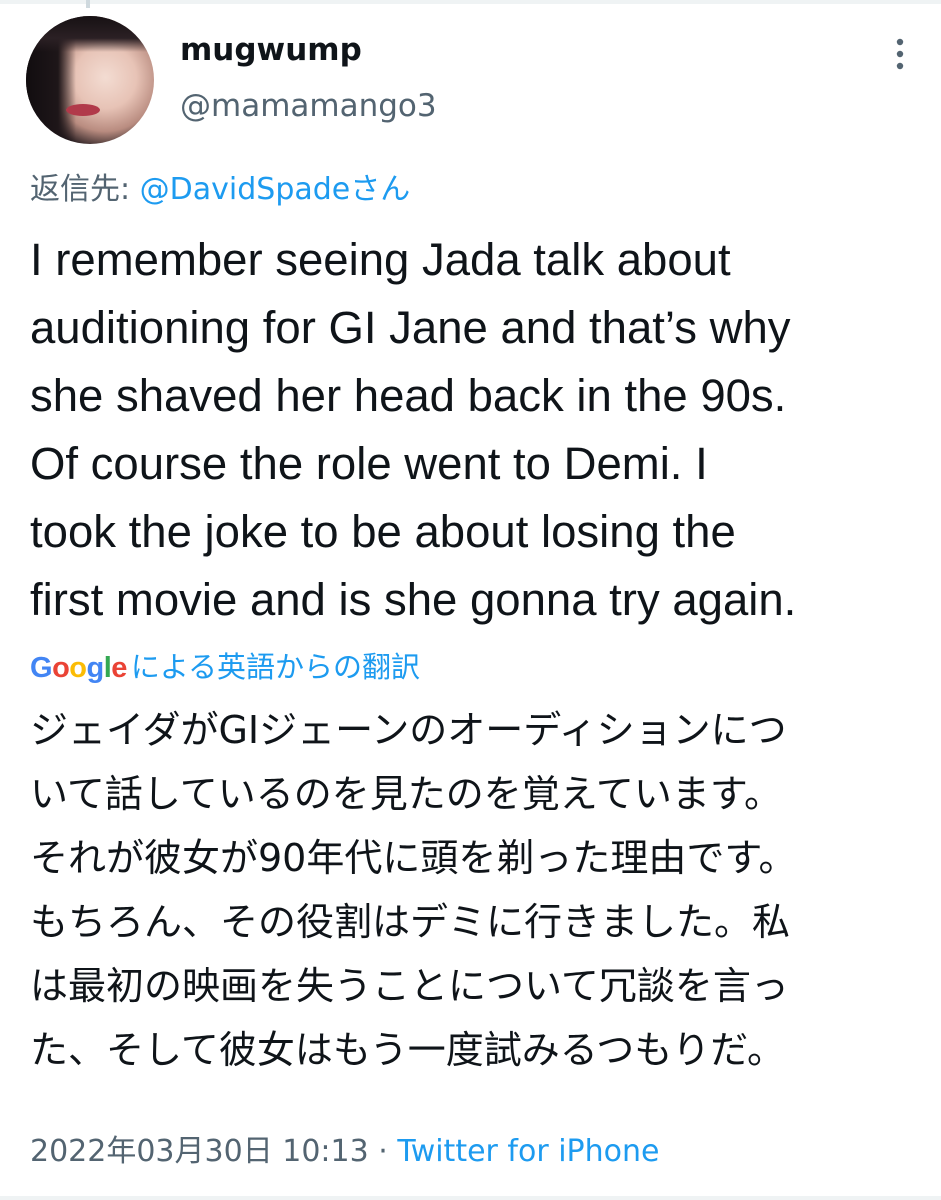  What do you see at coordinates (409, 986) in the screenshot?
I see `translated-text-line: は最初の映画を失うことについて冗談を言っ` at bounding box center [409, 986].